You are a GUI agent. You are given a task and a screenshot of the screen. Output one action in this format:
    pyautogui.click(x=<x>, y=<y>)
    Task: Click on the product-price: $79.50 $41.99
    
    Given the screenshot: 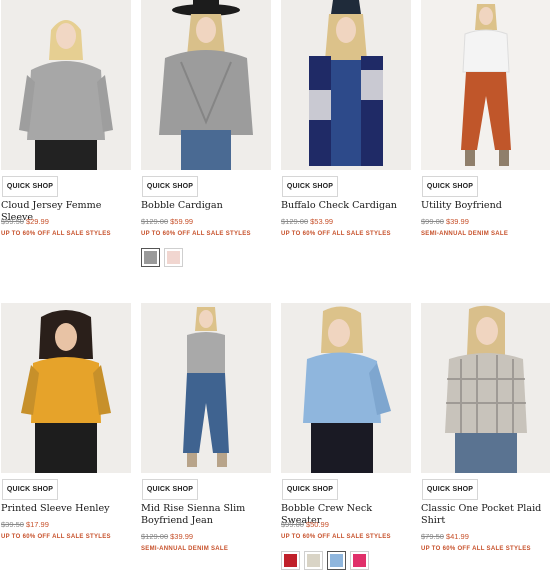 What is the action you would take?
    pyautogui.click(x=445, y=536)
    